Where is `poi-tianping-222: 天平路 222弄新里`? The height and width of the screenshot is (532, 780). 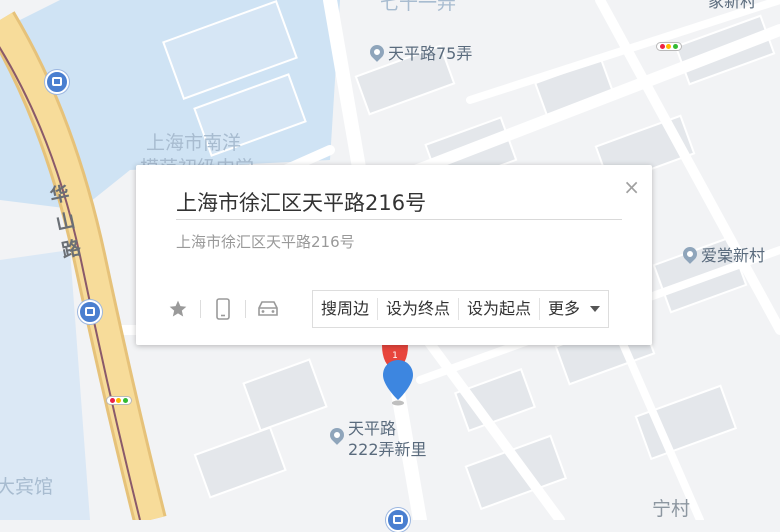
poi-tianping-222: 天平路 222弄新里 is located at coordinates (377, 439).